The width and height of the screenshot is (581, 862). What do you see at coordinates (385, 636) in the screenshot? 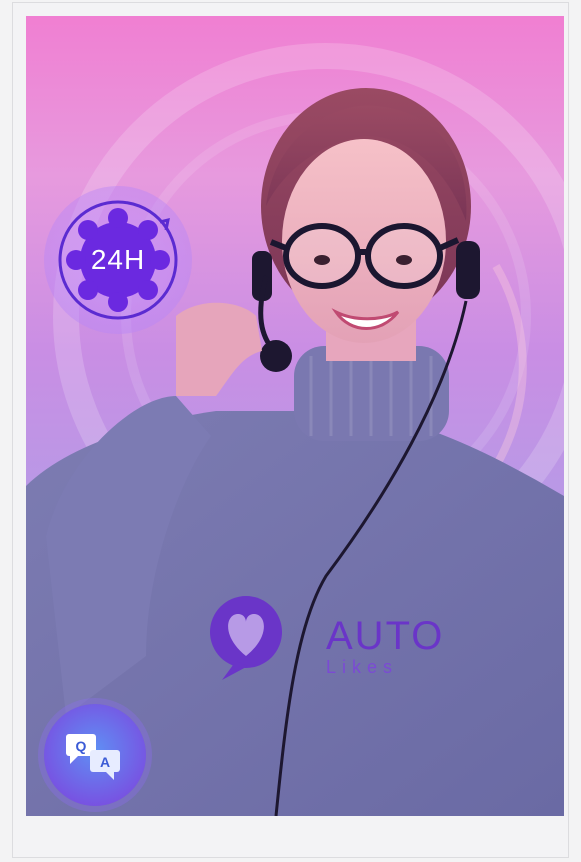
I see `brand-name: AUTO` at bounding box center [385, 636].